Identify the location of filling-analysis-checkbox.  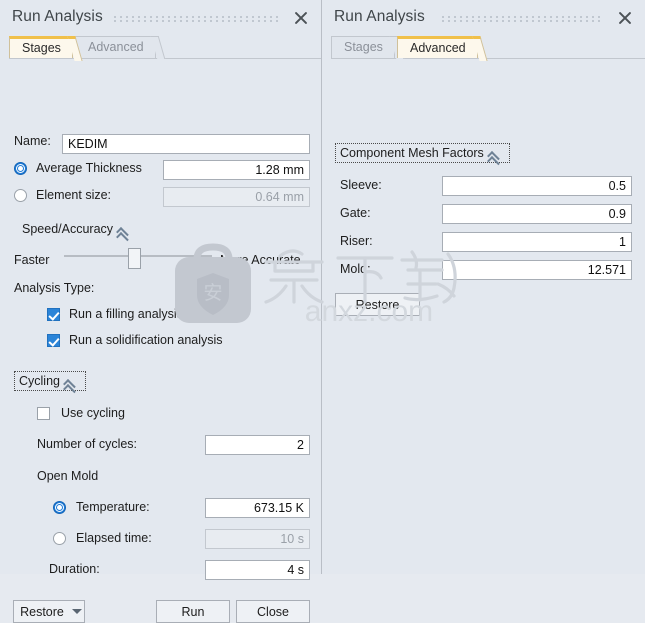
(53, 314).